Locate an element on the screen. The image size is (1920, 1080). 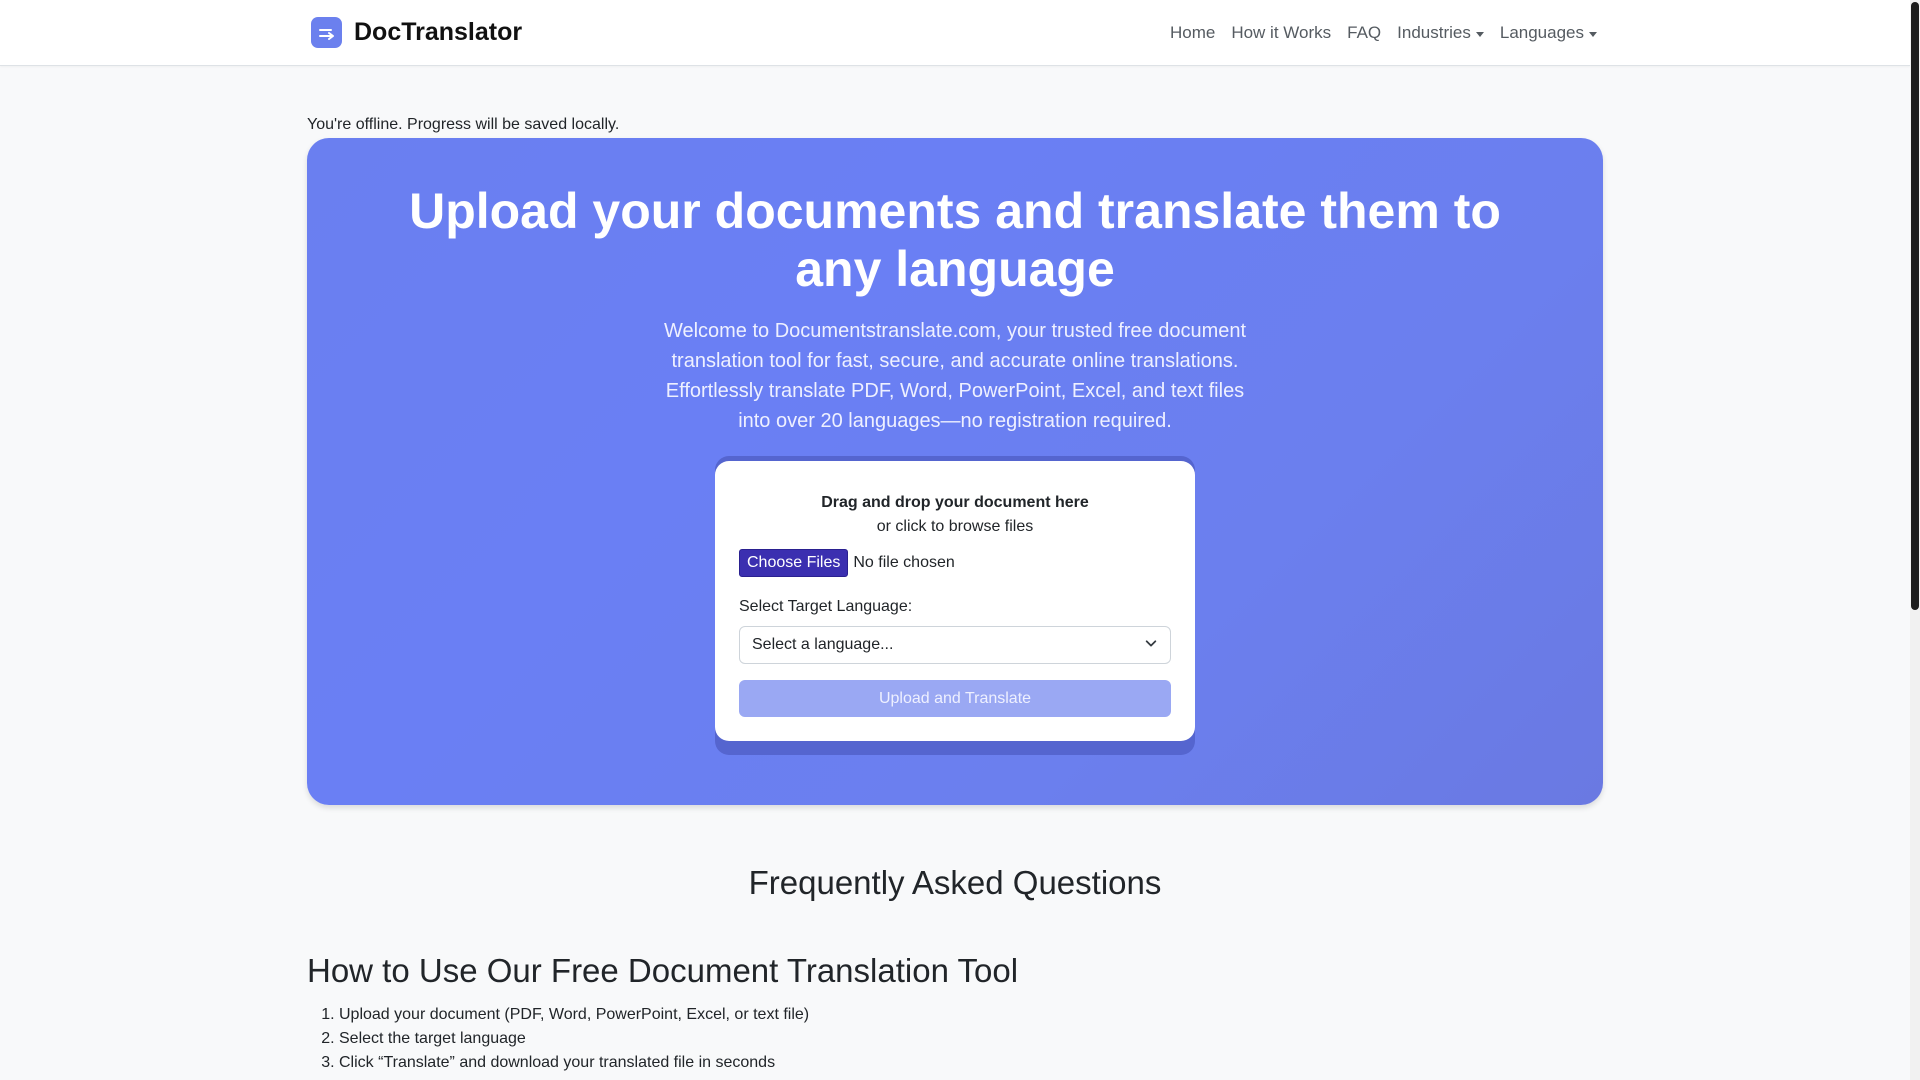
nav-home-label: Home is located at coordinates (1192, 32).